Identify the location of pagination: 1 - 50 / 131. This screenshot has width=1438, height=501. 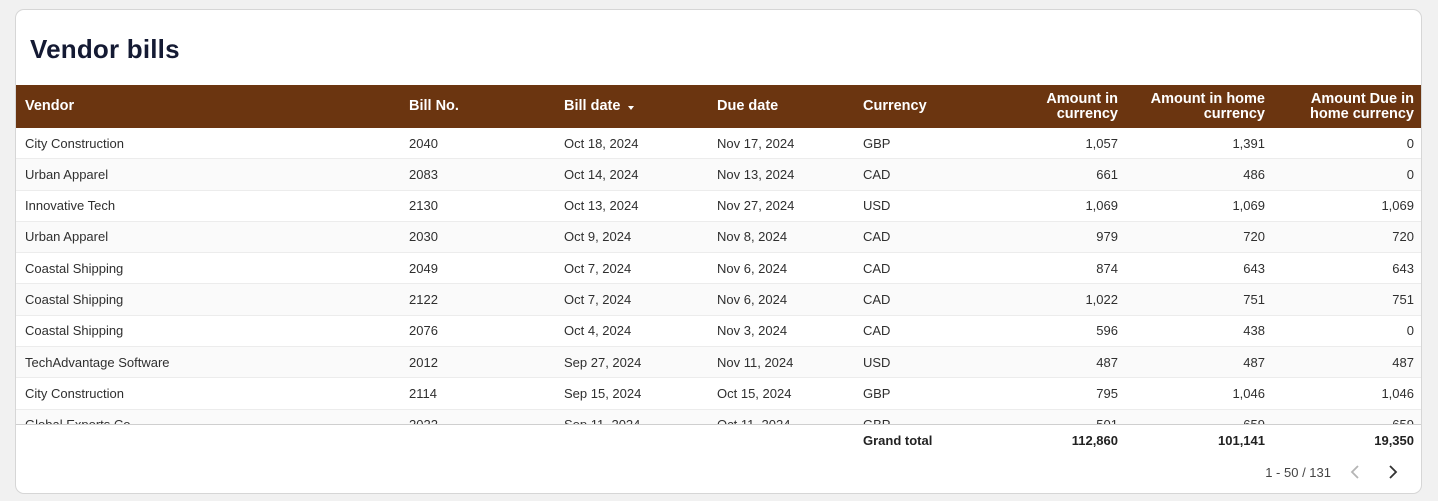
(1336, 472).